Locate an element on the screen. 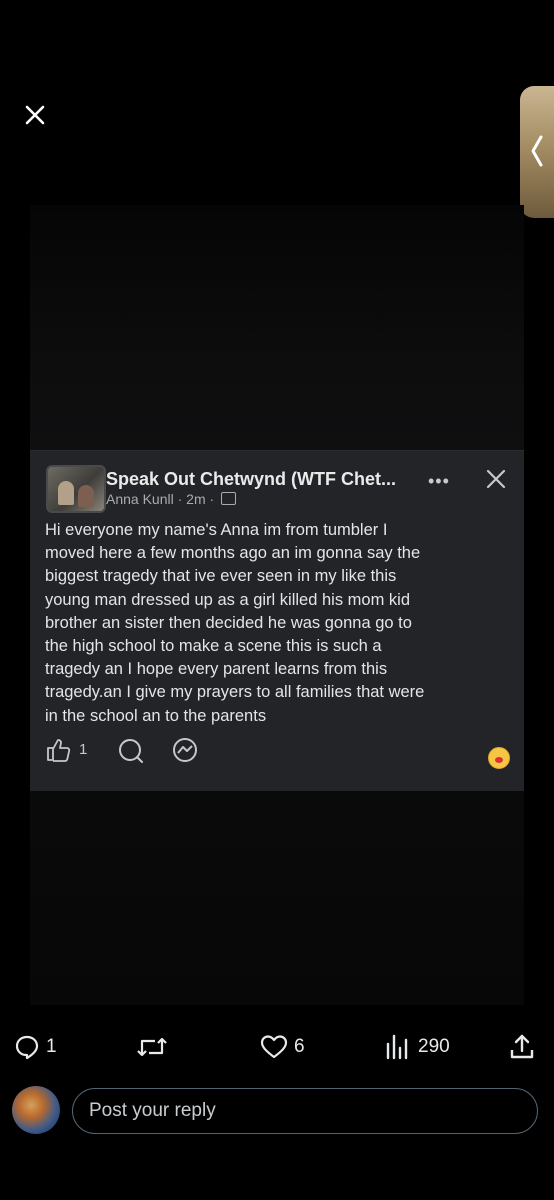 The image size is (554, 1200). like-count: 1 is located at coordinates (83, 749).